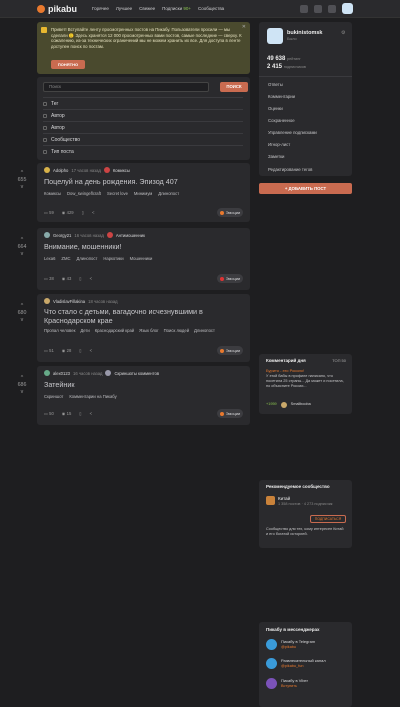 Image resolution: width=400 pixels, height=707 pixels. Describe the element at coordinates (271, 683) in the screenshot. I see `viber-icon` at that location.